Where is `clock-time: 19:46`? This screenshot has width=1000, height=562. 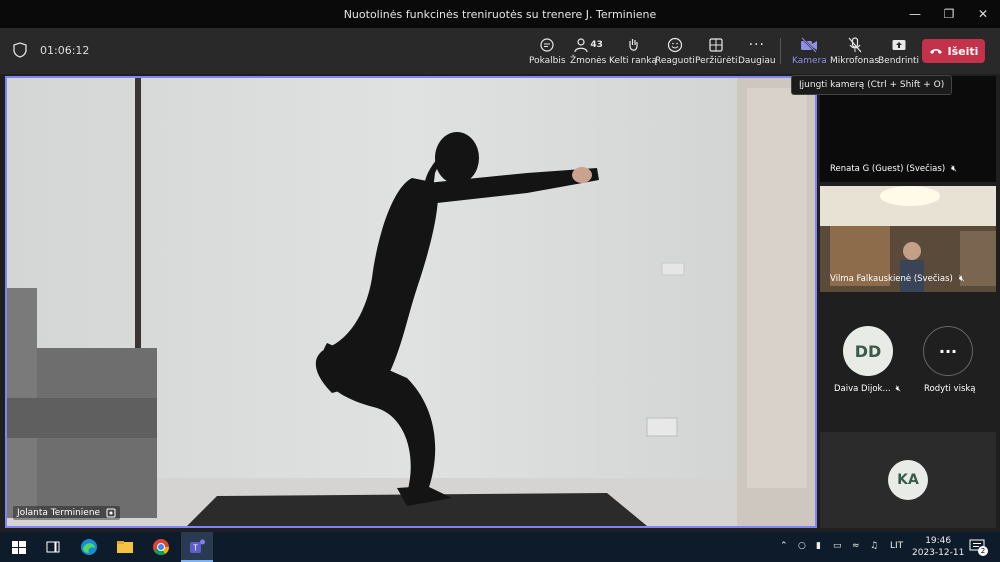
clock-time: 19:46 is located at coordinates (938, 541).